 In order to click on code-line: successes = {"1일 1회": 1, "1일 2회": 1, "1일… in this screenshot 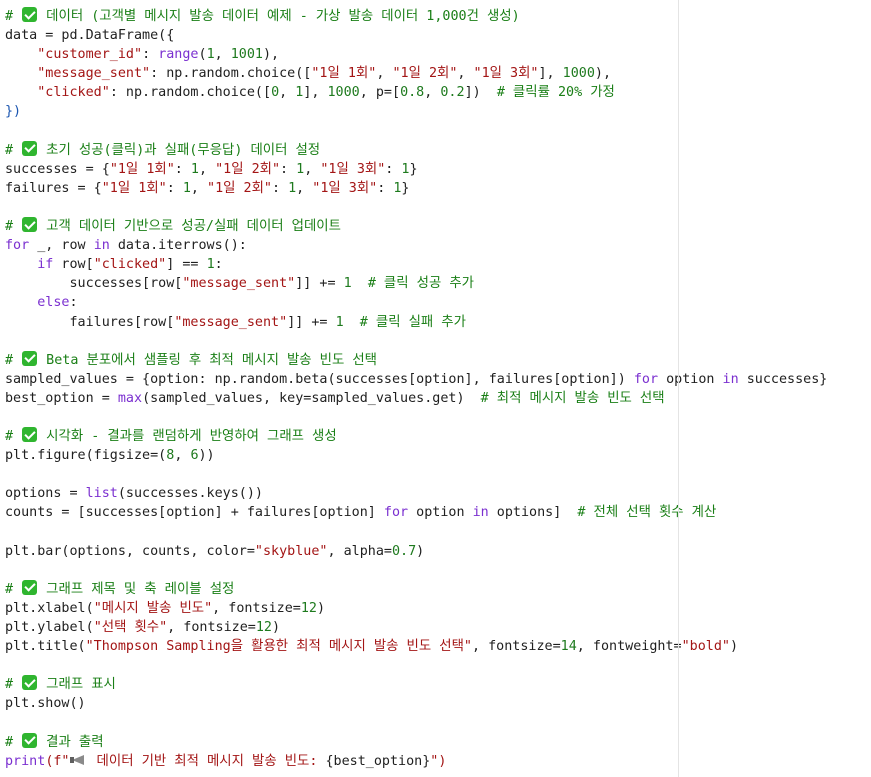, I will do `click(416, 169)`.